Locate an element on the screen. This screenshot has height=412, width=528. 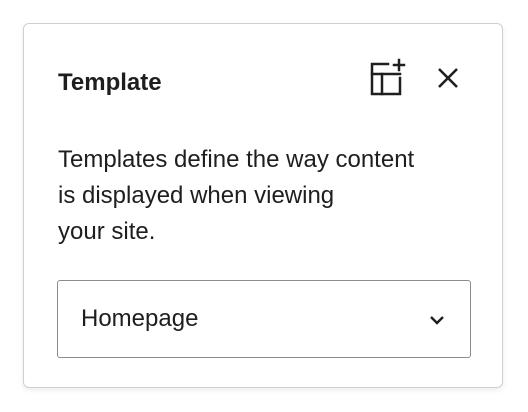
template-select-value: Homepage is located at coordinates (140, 318).